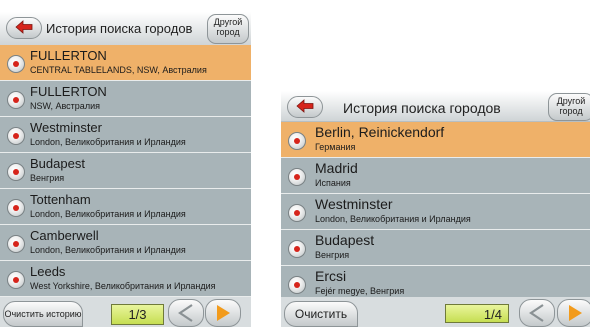 This screenshot has height=327, width=590. What do you see at coordinates (321, 314) in the screenshot?
I see `clear-button: Очистить` at bounding box center [321, 314].